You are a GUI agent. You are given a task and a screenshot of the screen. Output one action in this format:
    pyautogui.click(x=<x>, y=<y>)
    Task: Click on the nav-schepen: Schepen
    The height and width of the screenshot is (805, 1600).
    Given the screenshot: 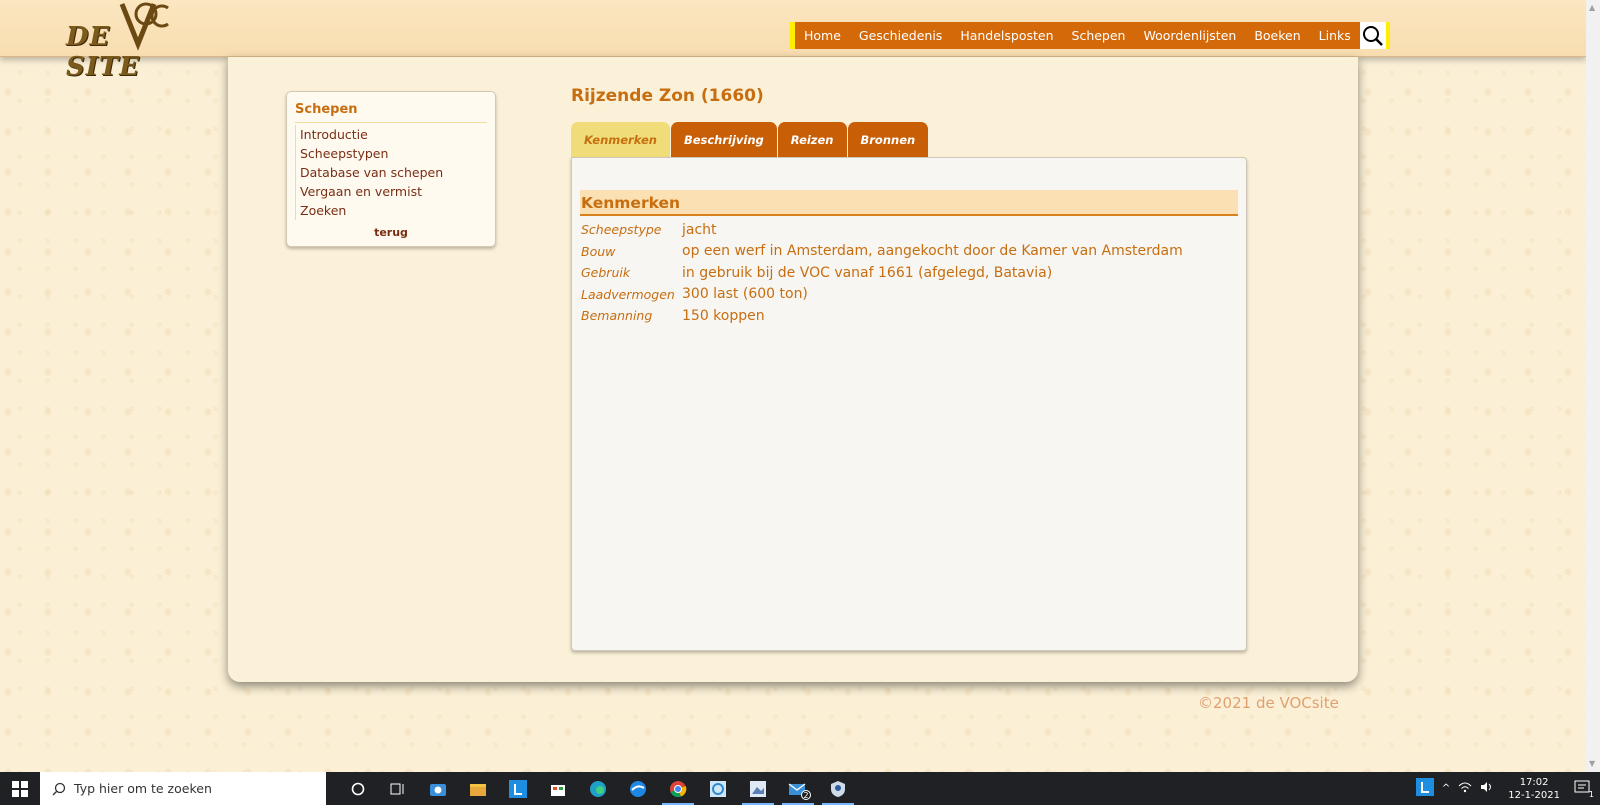 What is the action you would take?
    pyautogui.click(x=1099, y=35)
    